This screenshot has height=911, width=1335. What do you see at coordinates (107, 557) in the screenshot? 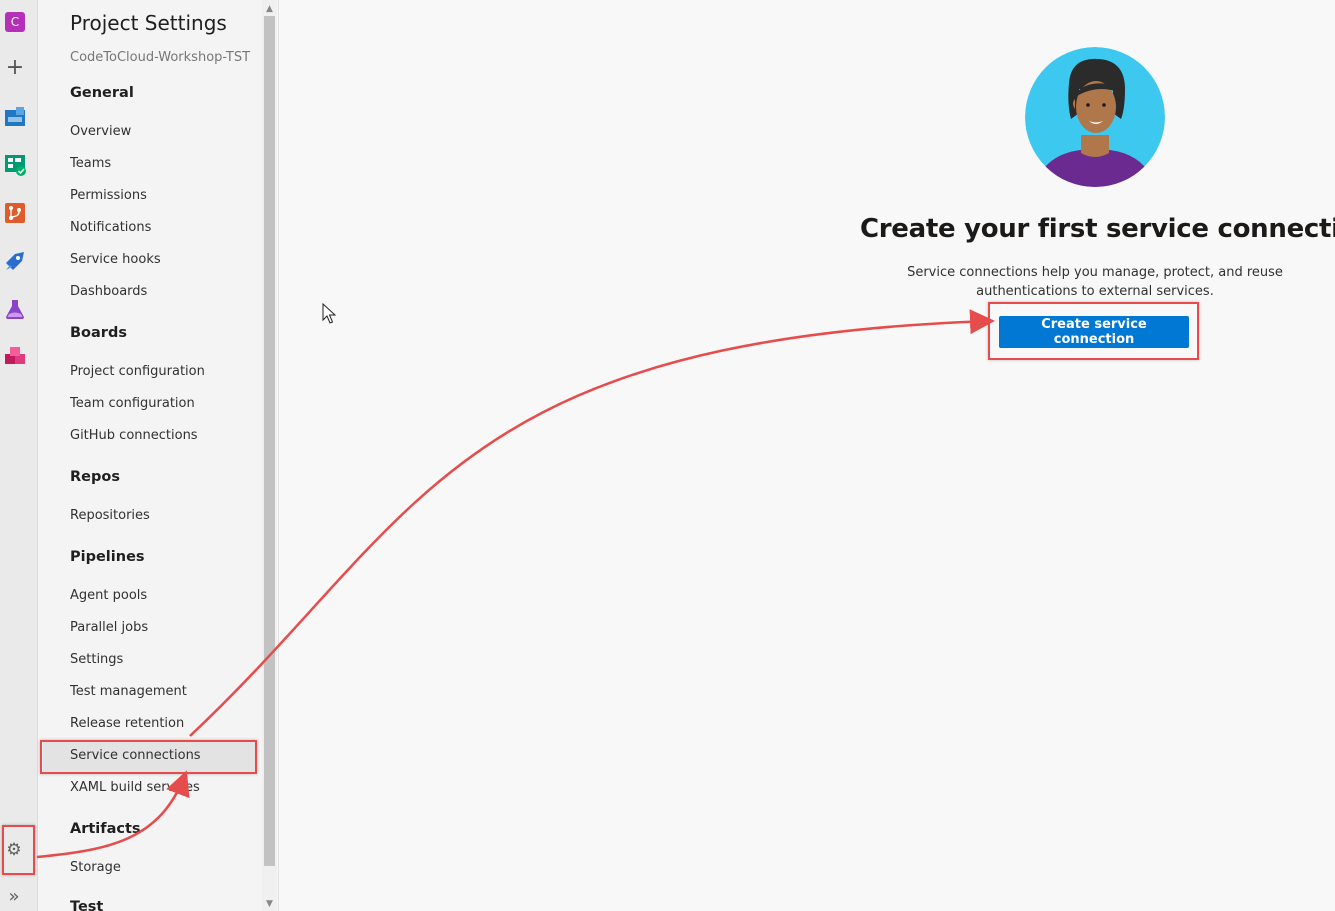
I see `section-pipelines: Pipelines` at bounding box center [107, 557].